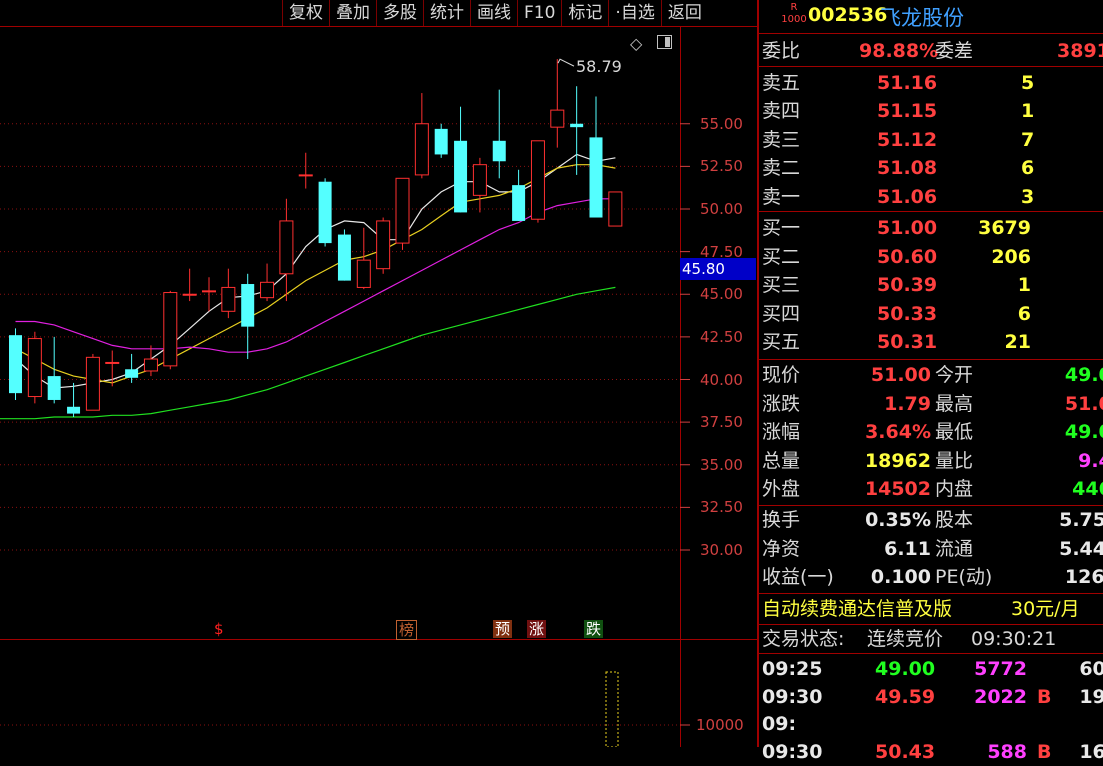  I want to click on bid-volume: 21, so click(1017, 342).